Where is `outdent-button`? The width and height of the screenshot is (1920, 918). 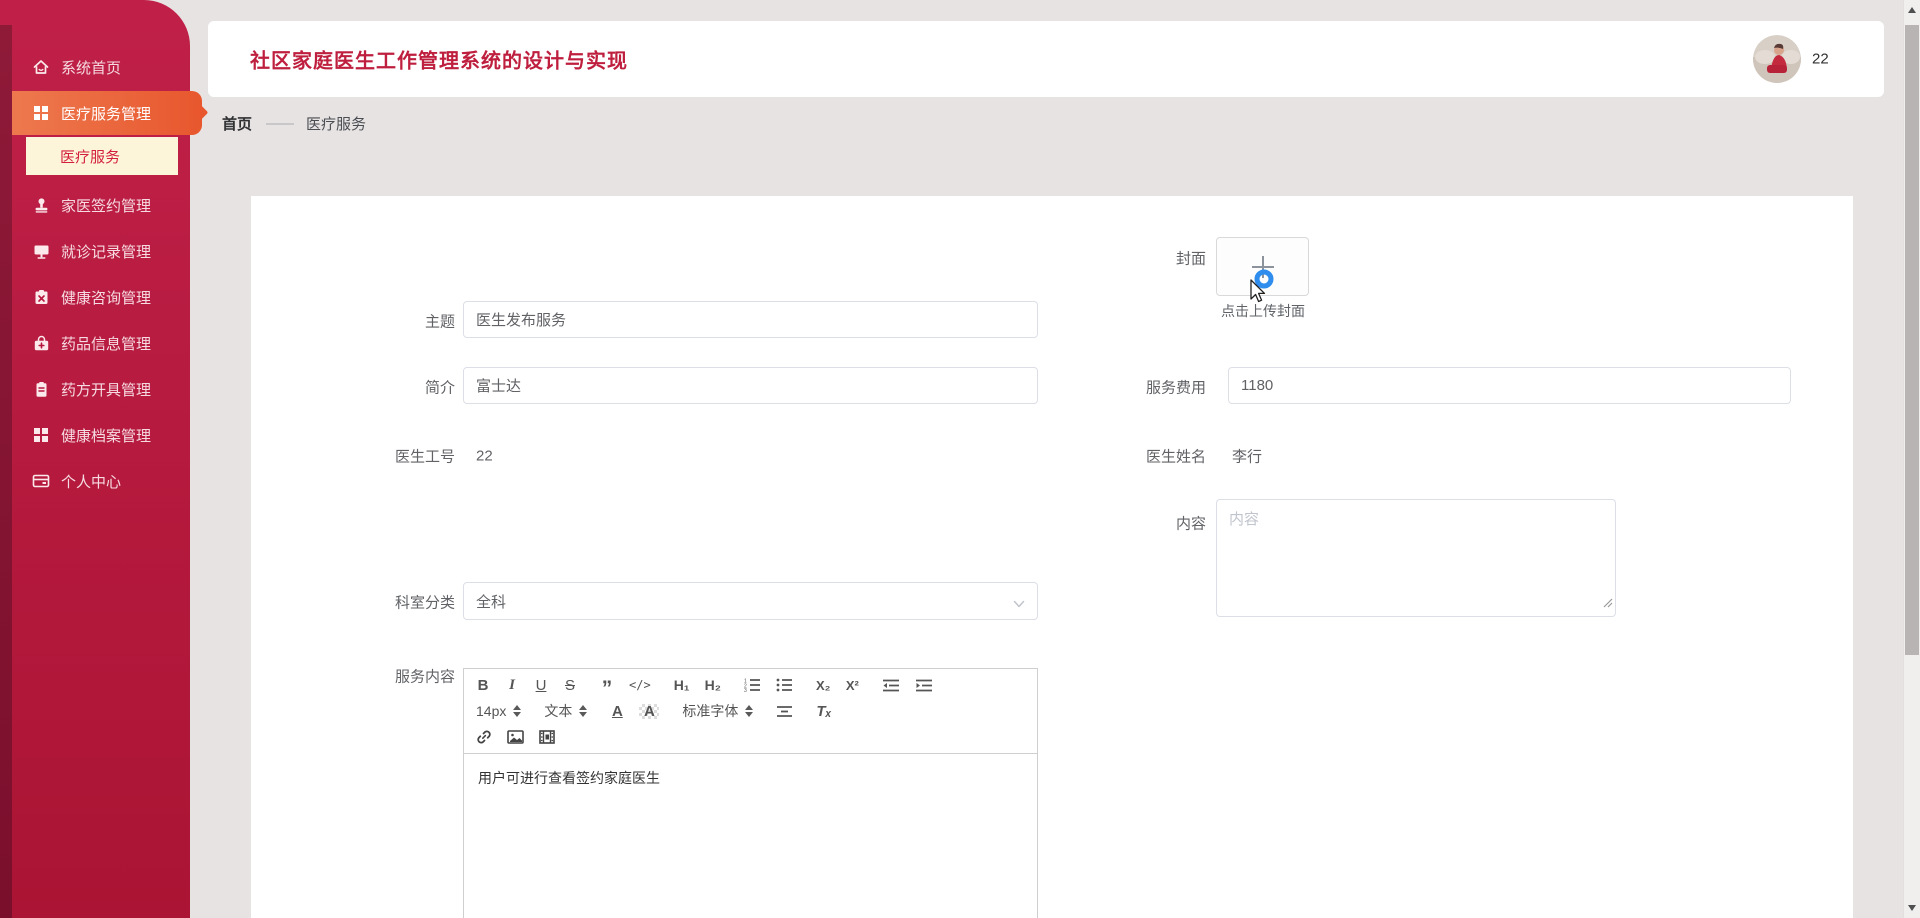 outdent-button is located at coordinates (891, 685).